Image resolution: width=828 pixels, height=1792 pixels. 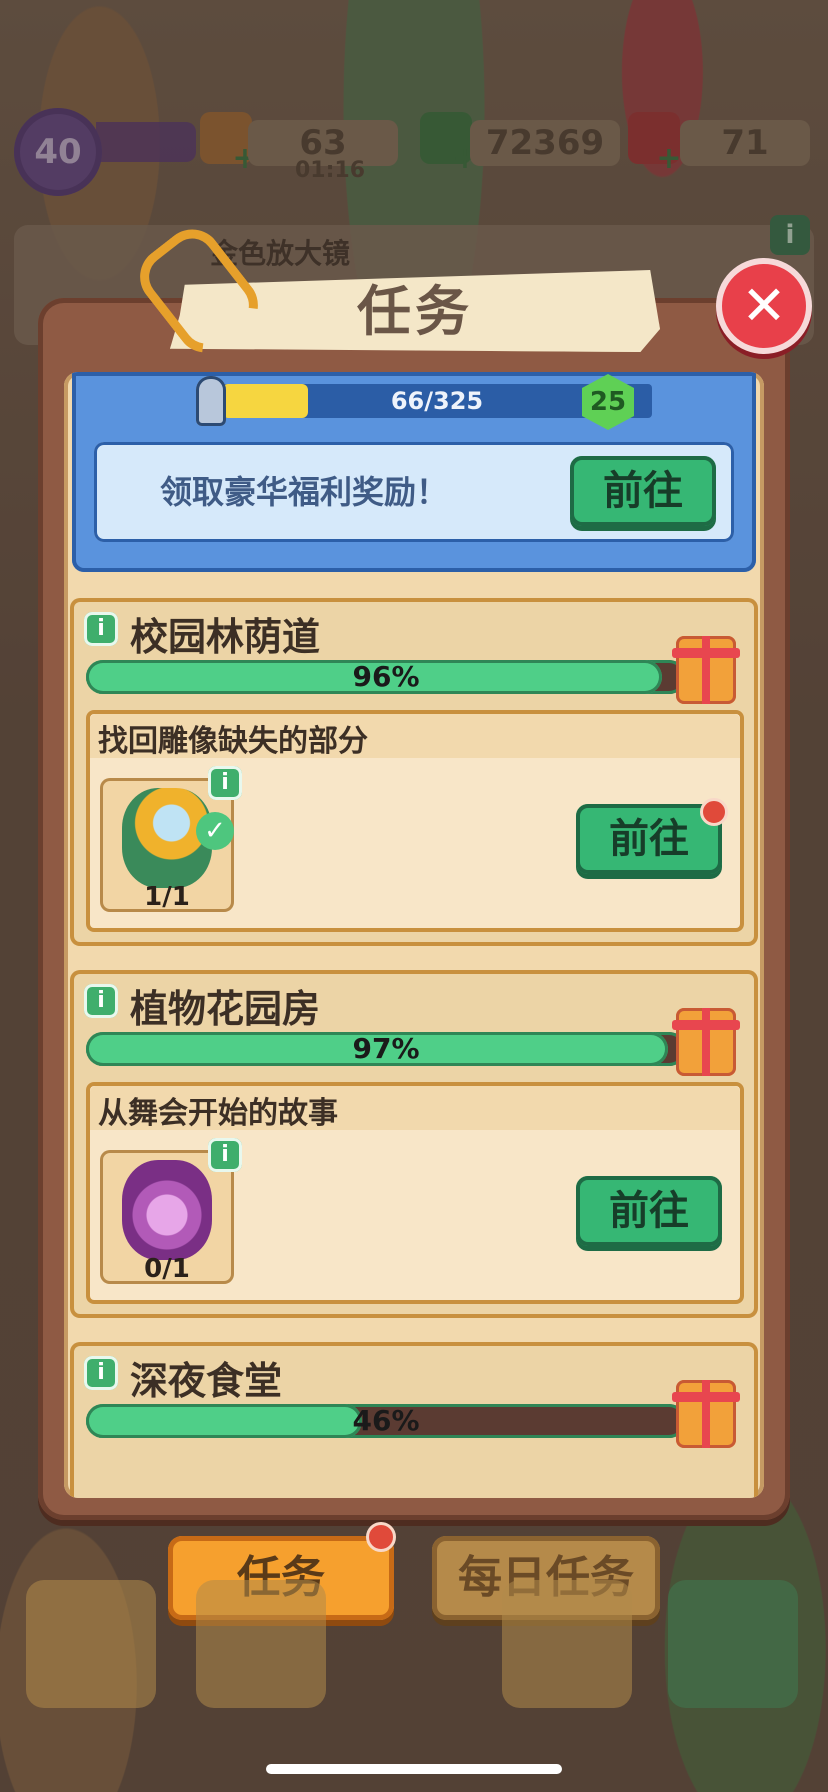 What do you see at coordinates (386, 1048) in the screenshot?
I see `area-progress-text: 97%` at bounding box center [386, 1048].